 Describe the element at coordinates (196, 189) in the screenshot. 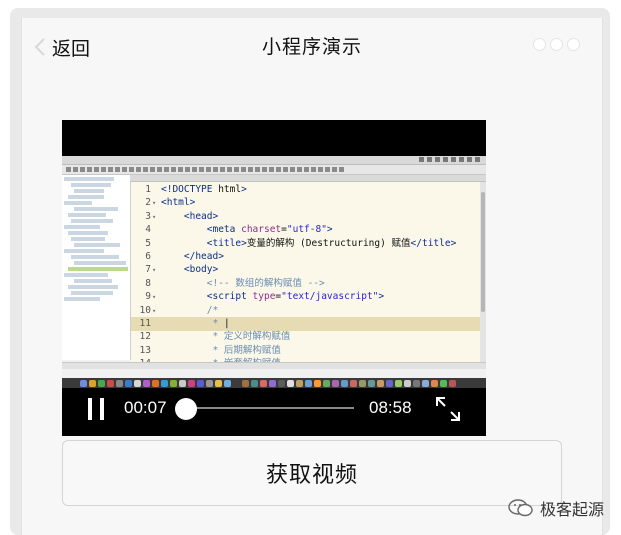

I see `code-line: 1 <!DOCTYPE html>` at that location.